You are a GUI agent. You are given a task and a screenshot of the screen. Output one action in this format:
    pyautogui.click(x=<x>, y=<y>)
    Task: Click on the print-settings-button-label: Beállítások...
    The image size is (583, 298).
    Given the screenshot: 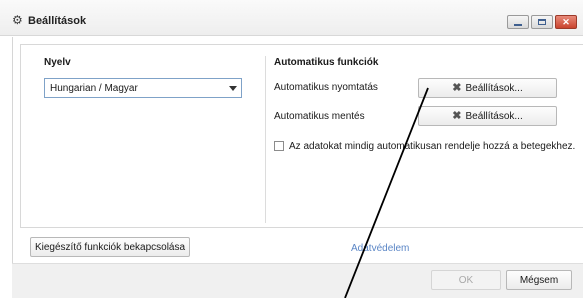 What is the action you would take?
    pyautogui.click(x=494, y=88)
    